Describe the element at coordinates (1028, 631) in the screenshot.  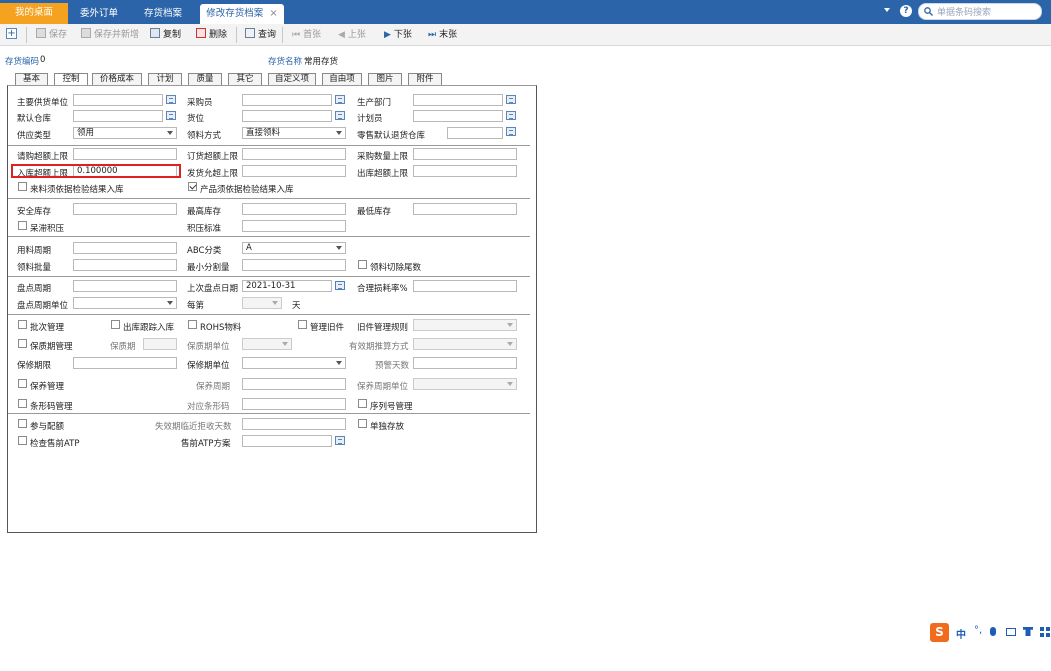
I see `skin-icon` at that location.